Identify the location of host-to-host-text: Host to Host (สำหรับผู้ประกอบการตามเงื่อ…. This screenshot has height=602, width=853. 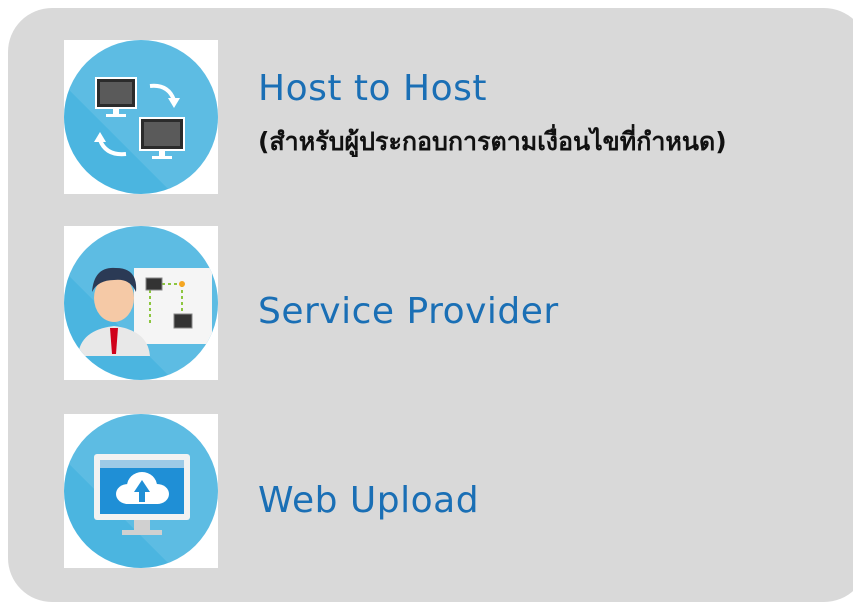
(492, 99).